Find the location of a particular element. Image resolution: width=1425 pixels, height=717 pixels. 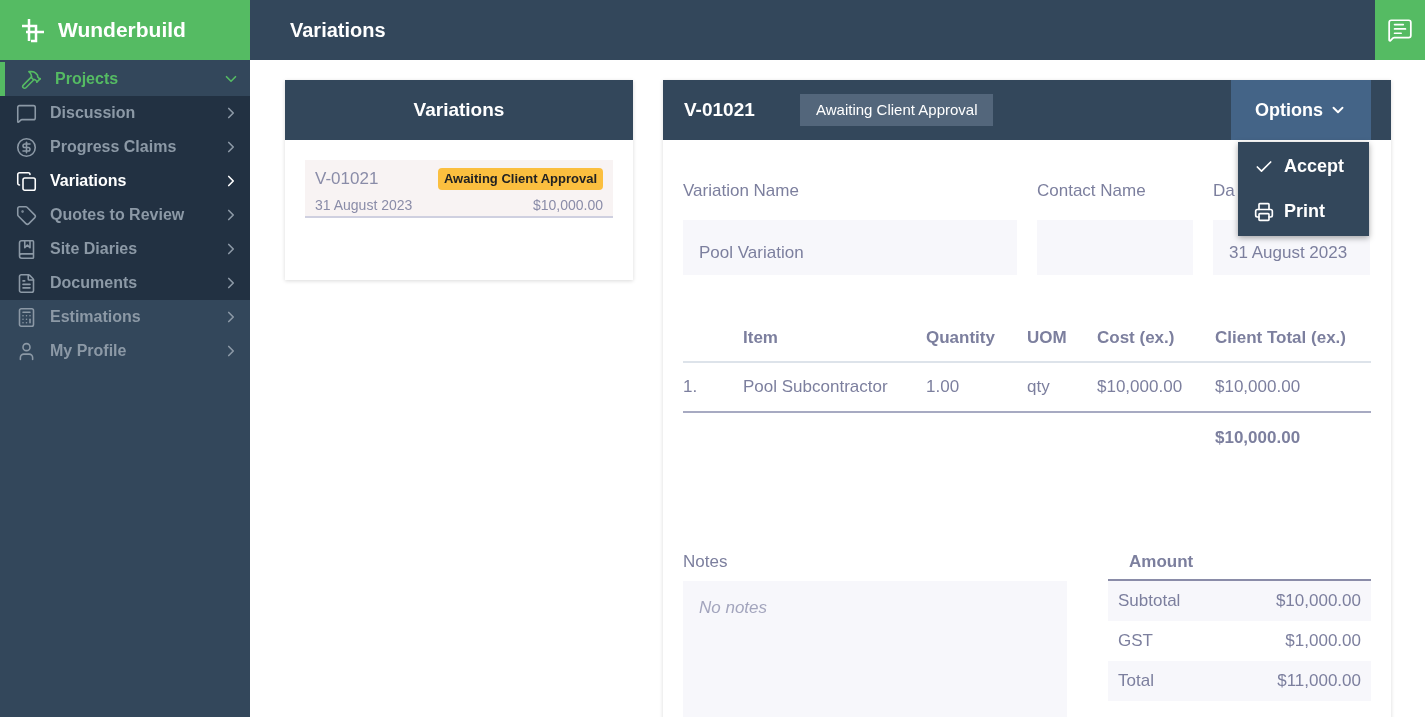

amount-value: $10,000.00 is located at coordinates (1318, 601).